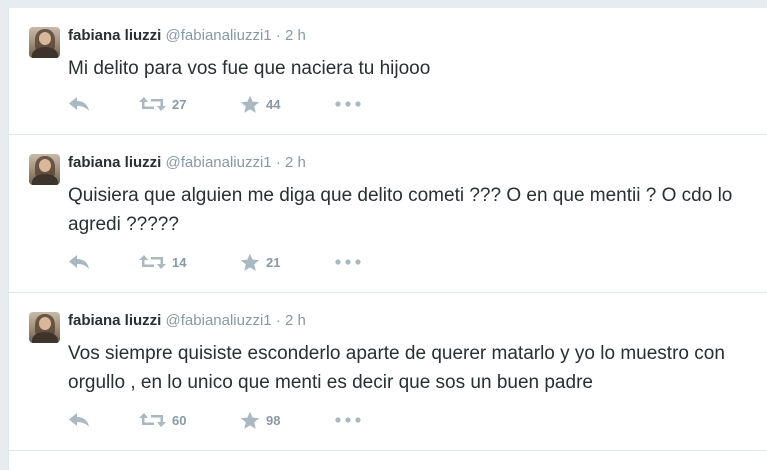 This screenshot has width=767, height=470. I want to click on retweet-count: 14, so click(179, 262).